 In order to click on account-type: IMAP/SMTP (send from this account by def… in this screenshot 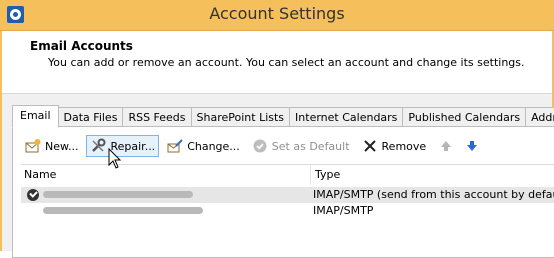, I will do `click(433, 194)`.